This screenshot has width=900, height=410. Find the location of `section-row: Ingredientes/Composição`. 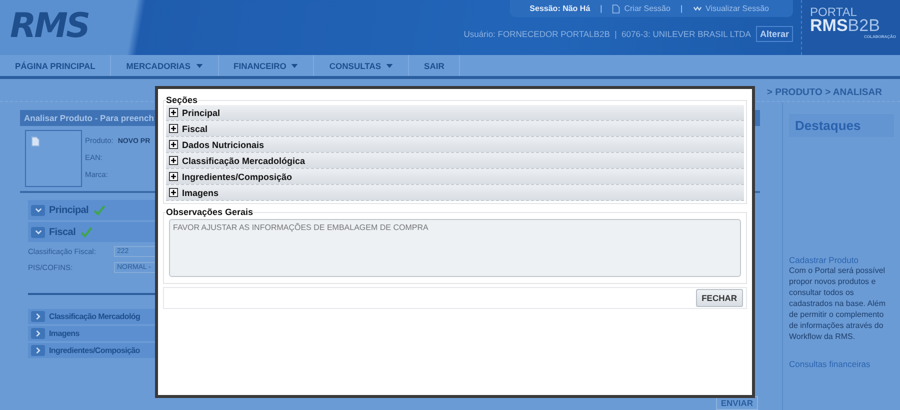

section-row: Ingredientes/Composição is located at coordinates (455, 177).